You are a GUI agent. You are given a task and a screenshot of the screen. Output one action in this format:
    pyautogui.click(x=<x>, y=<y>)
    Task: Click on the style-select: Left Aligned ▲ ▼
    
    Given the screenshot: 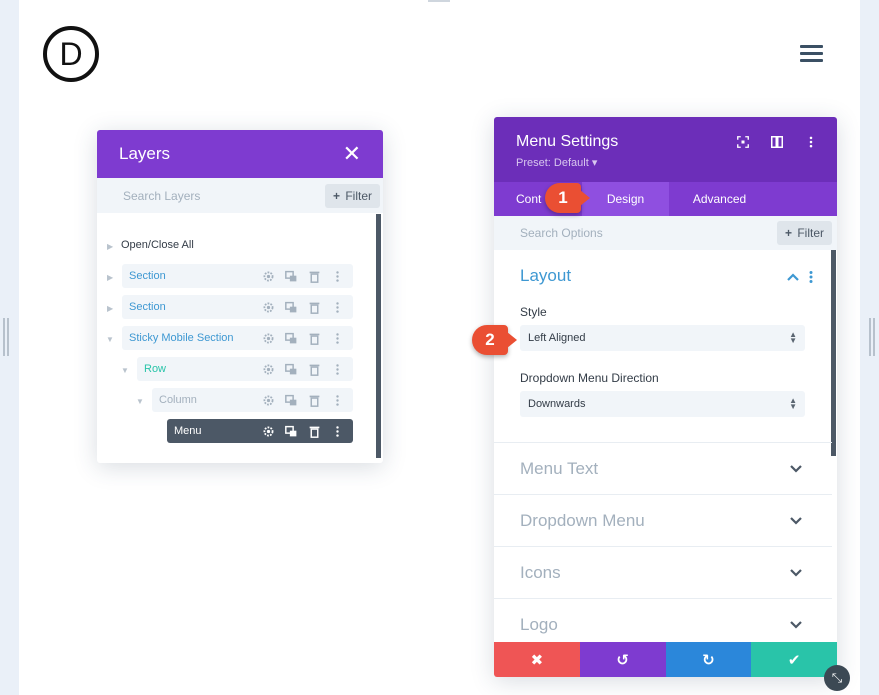 What is the action you would take?
    pyautogui.click(x=662, y=338)
    